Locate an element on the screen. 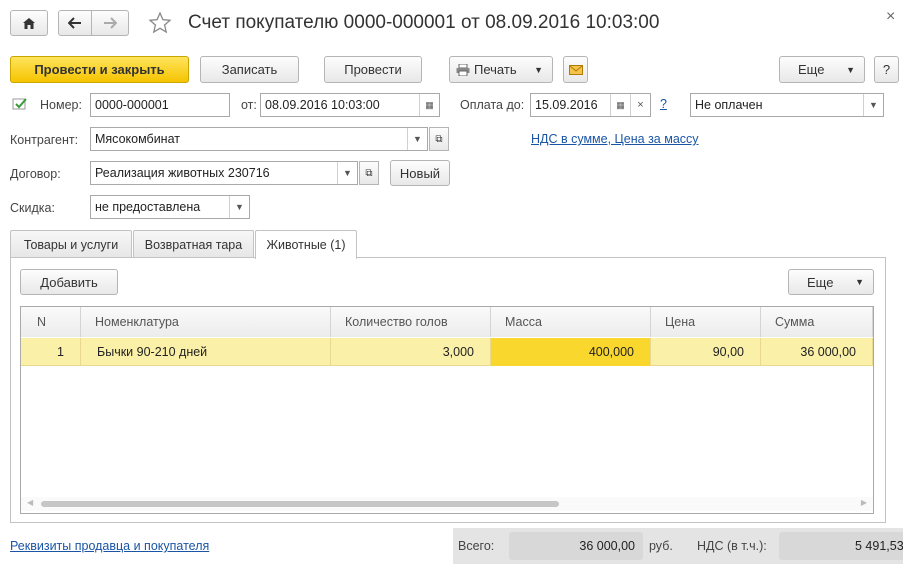 The width and height of the screenshot is (903, 567). envelope-icon is located at coordinates (575, 69).